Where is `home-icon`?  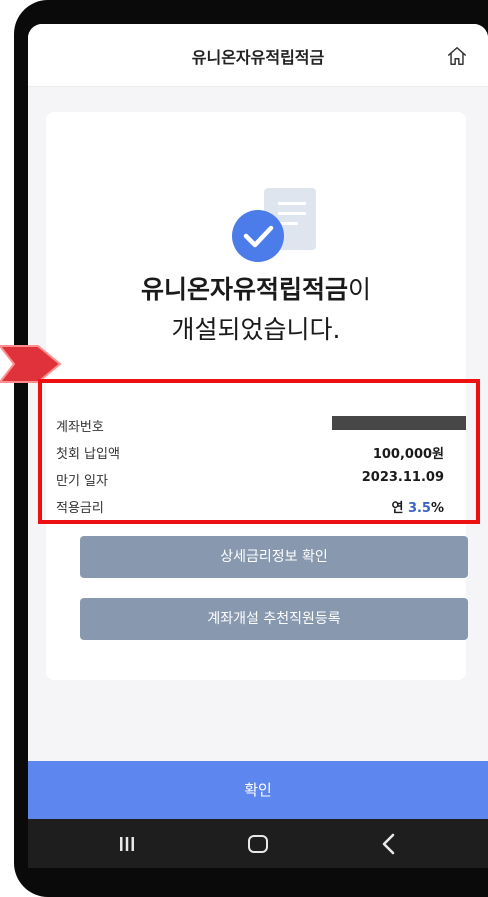 home-icon is located at coordinates (457, 56).